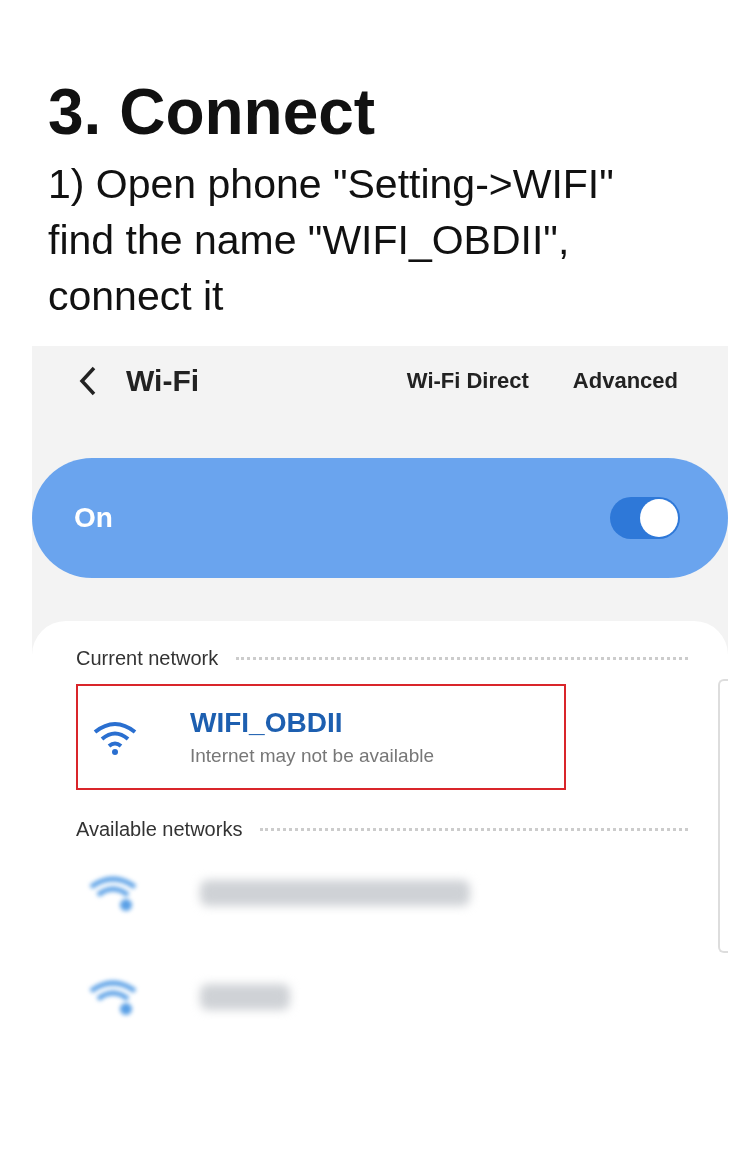  Describe the element at coordinates (331, 184) in the screenshot. I see `instruction-line: 1) Open phone "Setting->WIFI"` at that location.